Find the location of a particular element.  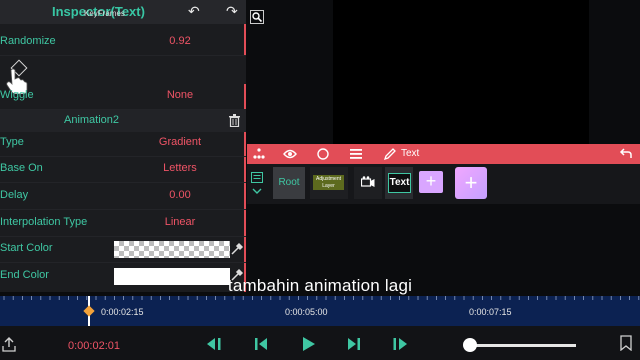

zoom-icon is located at coordinates (257, 17).